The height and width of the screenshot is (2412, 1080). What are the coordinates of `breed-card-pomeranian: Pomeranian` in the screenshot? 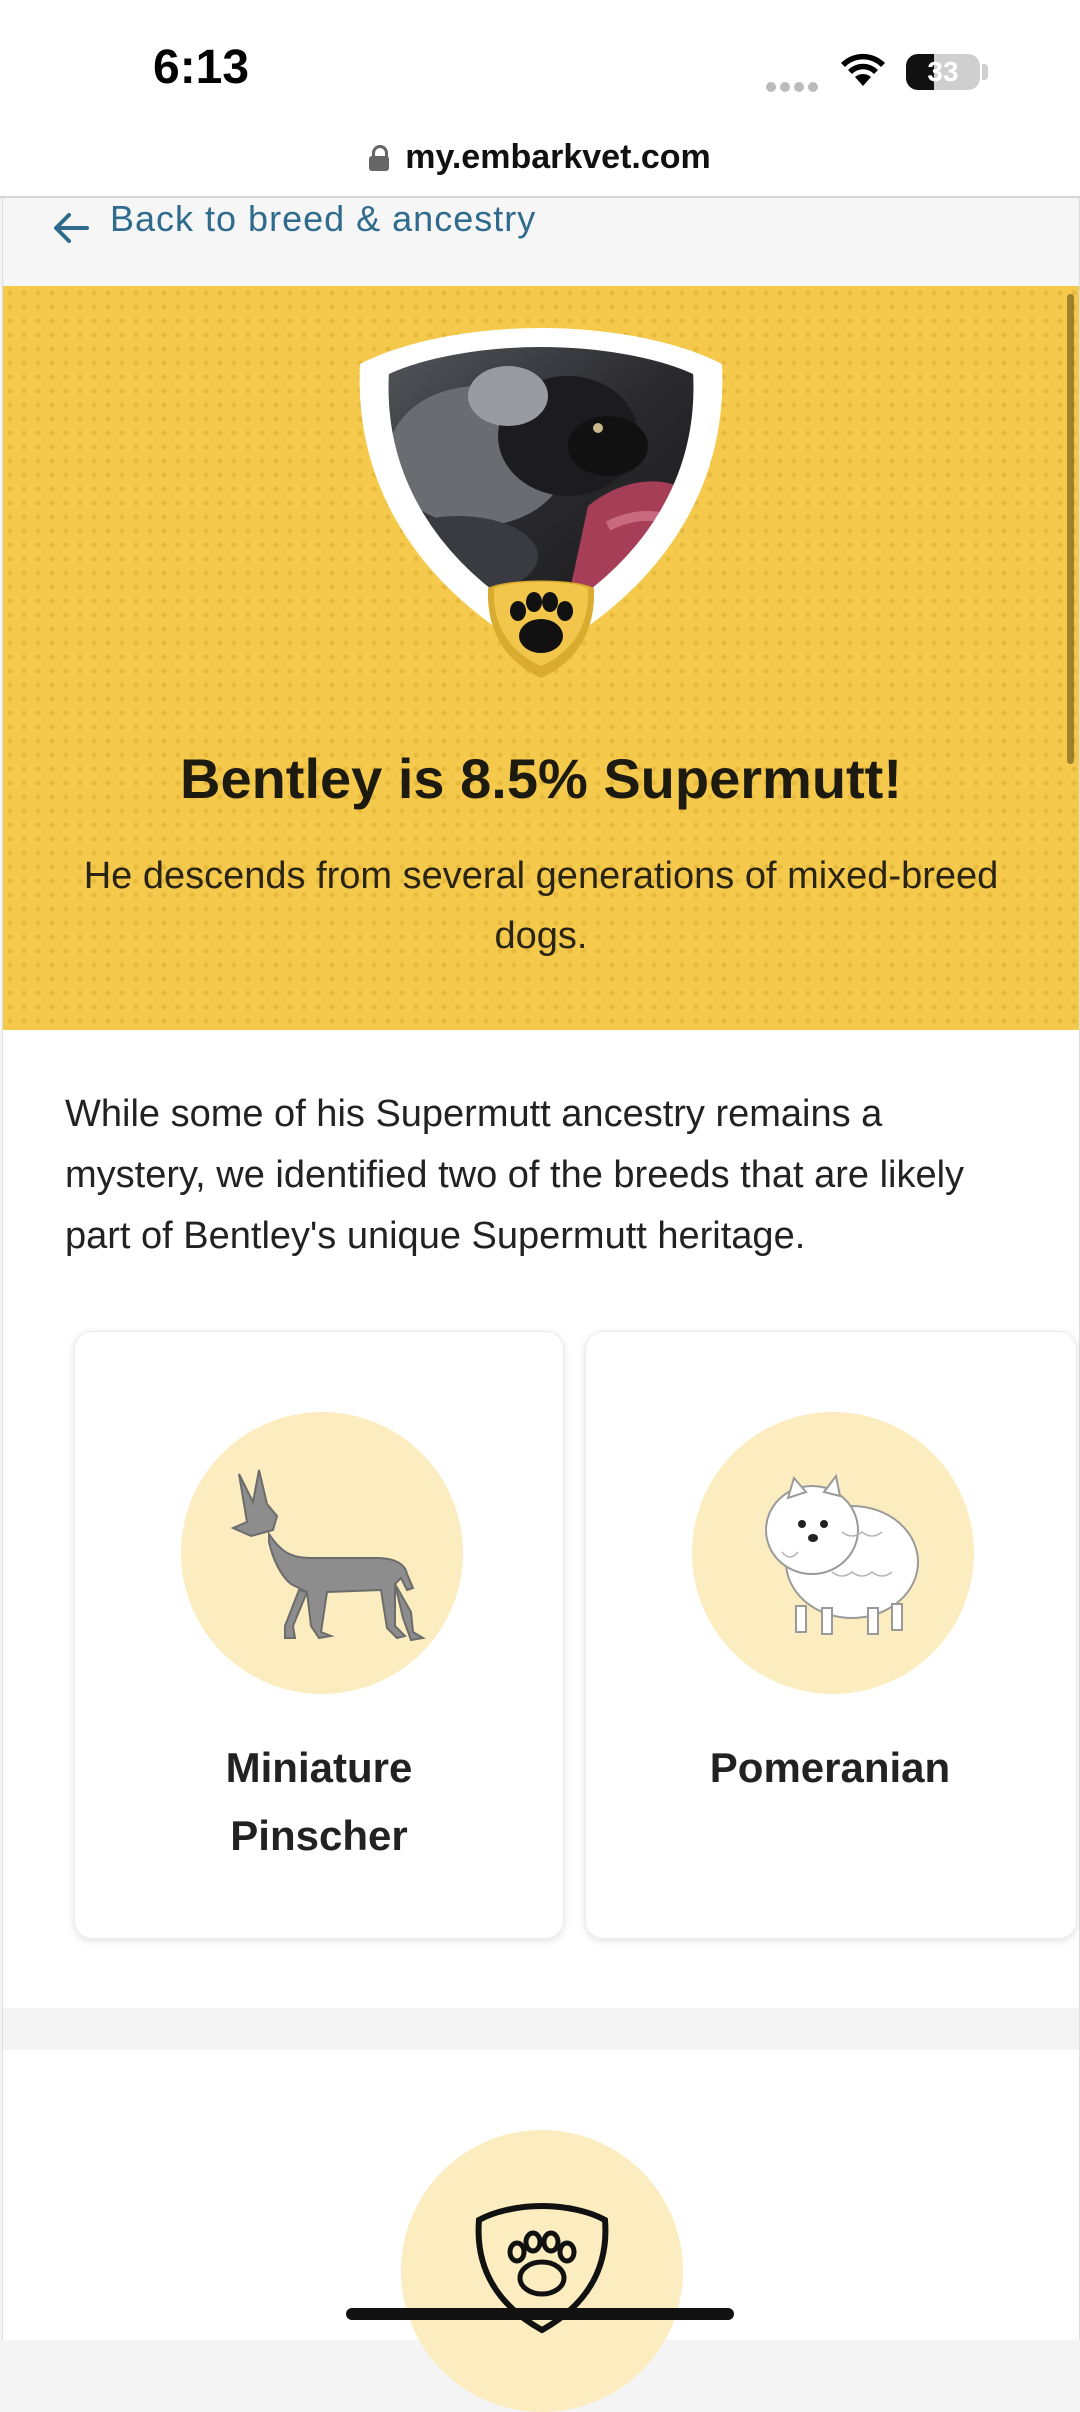 It's located at (831, 1635).